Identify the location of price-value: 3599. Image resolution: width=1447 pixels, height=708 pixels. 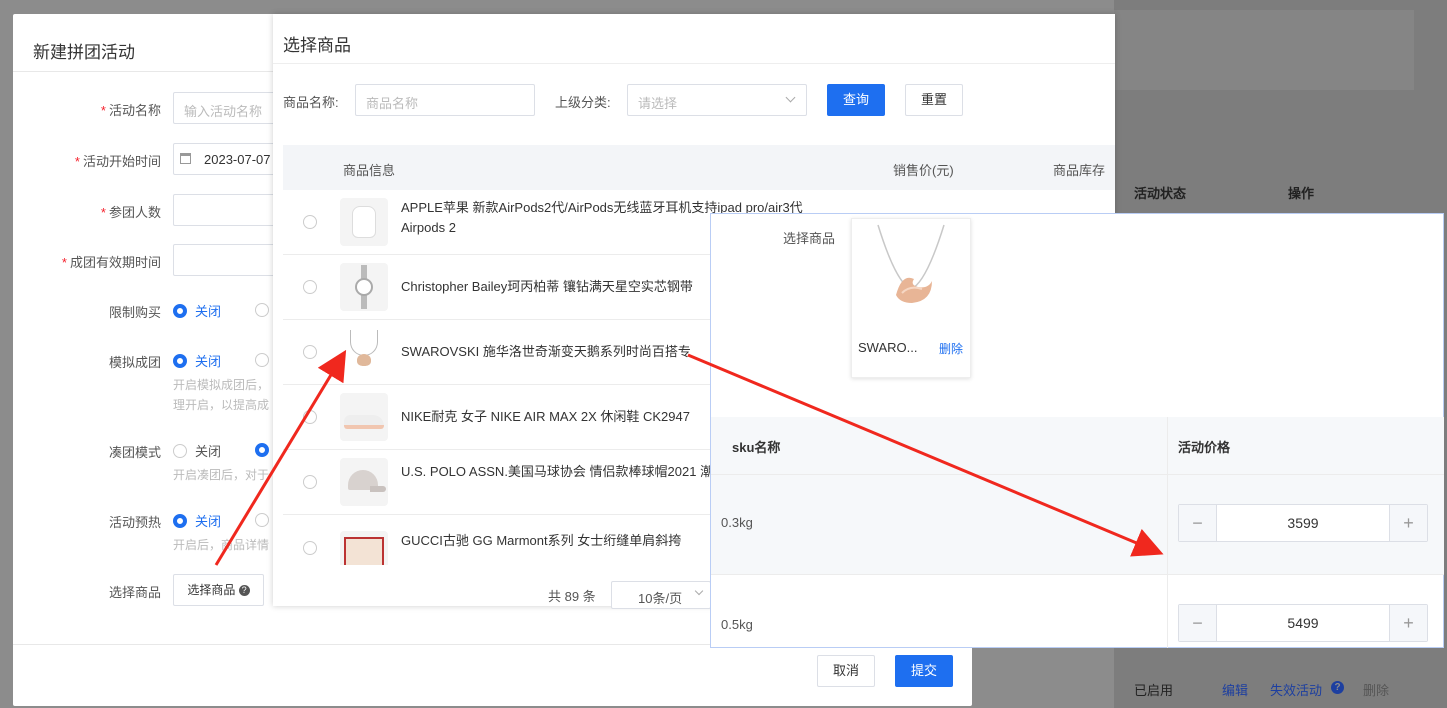
(1303, 523).